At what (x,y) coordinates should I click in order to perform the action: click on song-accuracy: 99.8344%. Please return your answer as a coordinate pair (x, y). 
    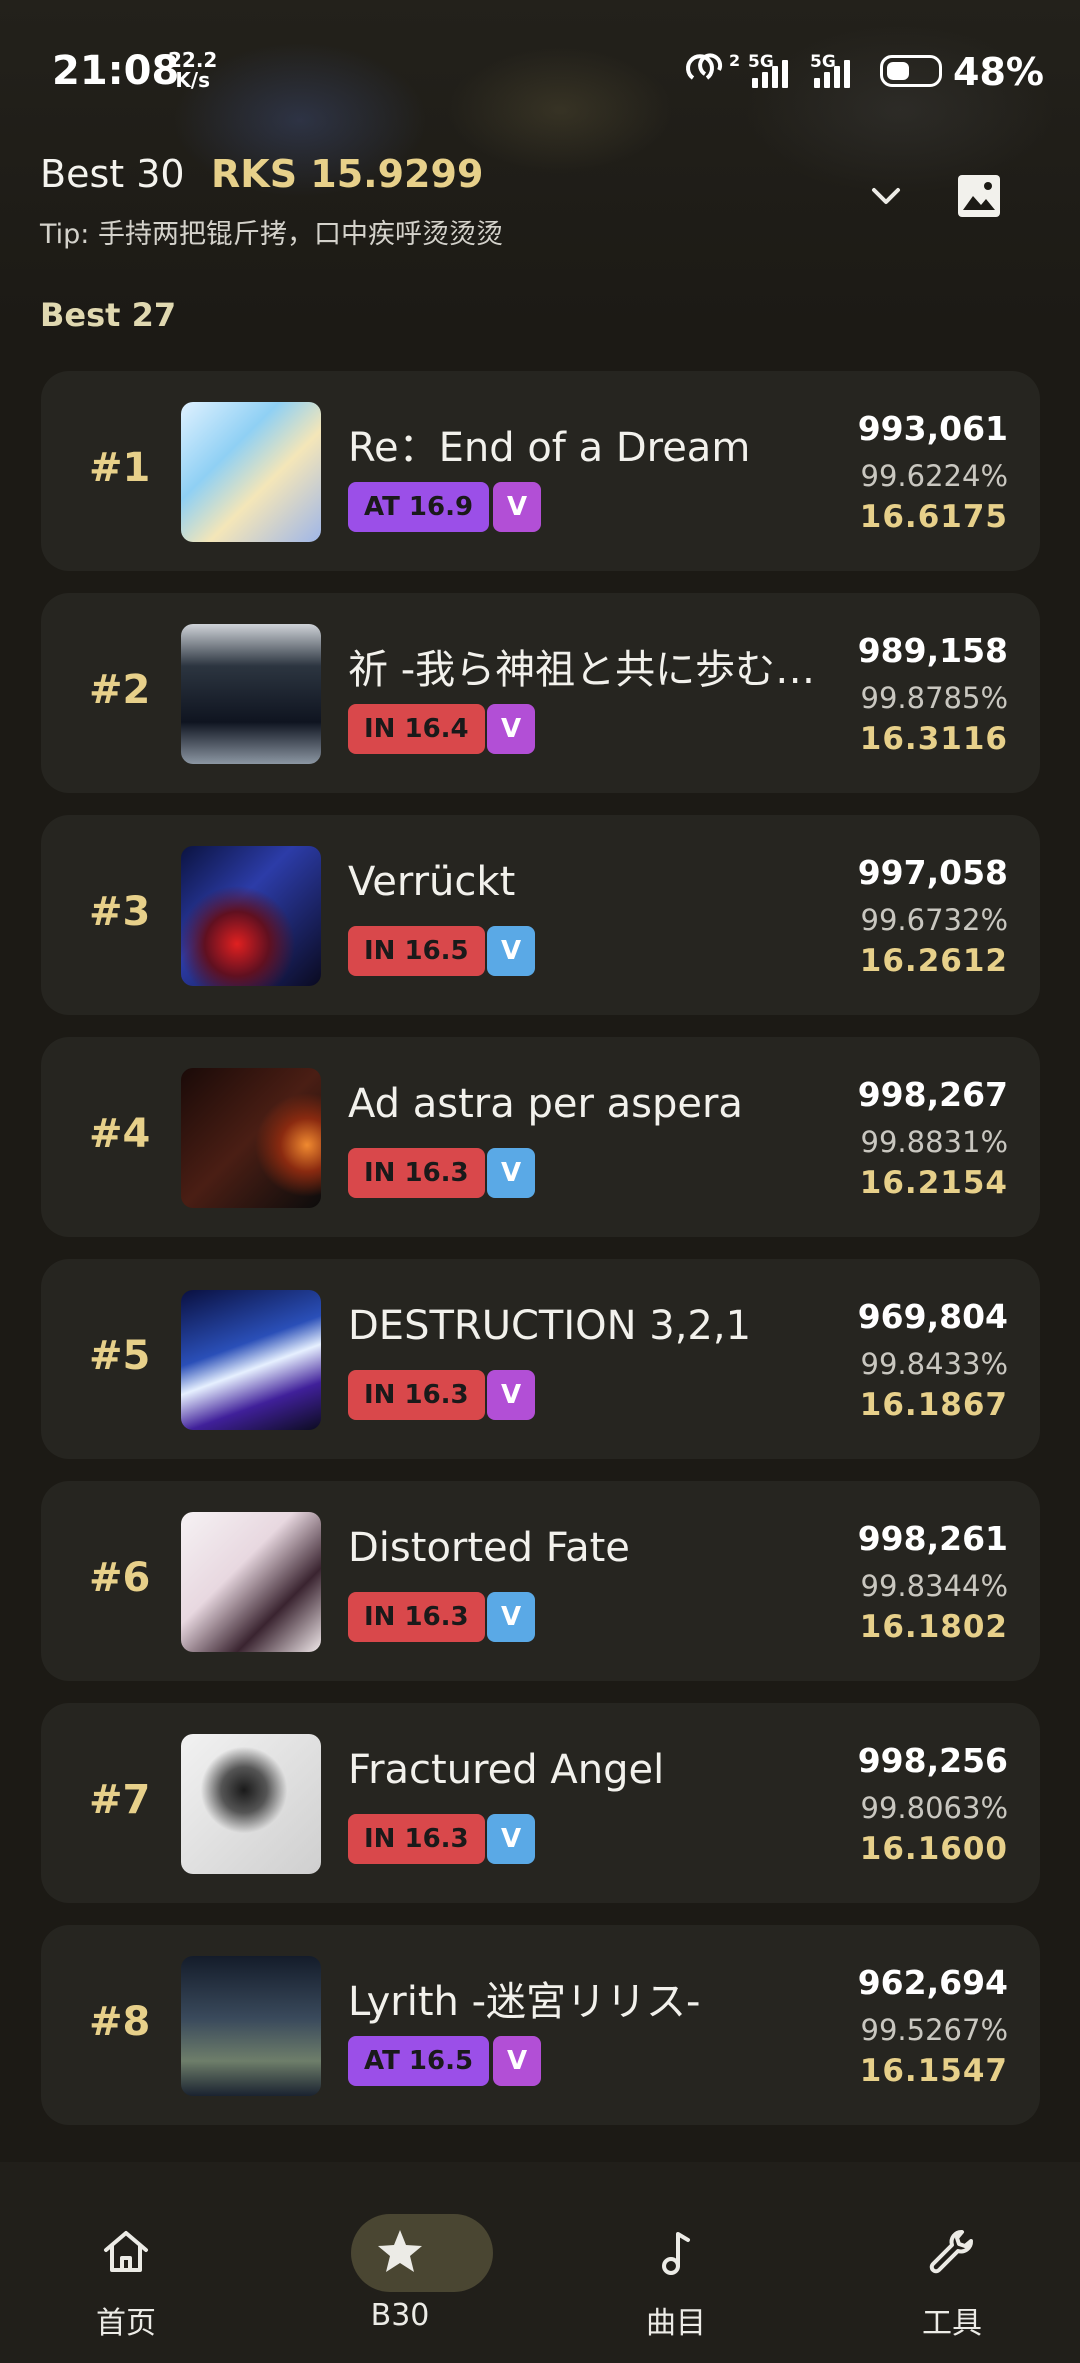
    Looking at the image, I should click on (934, 1586).